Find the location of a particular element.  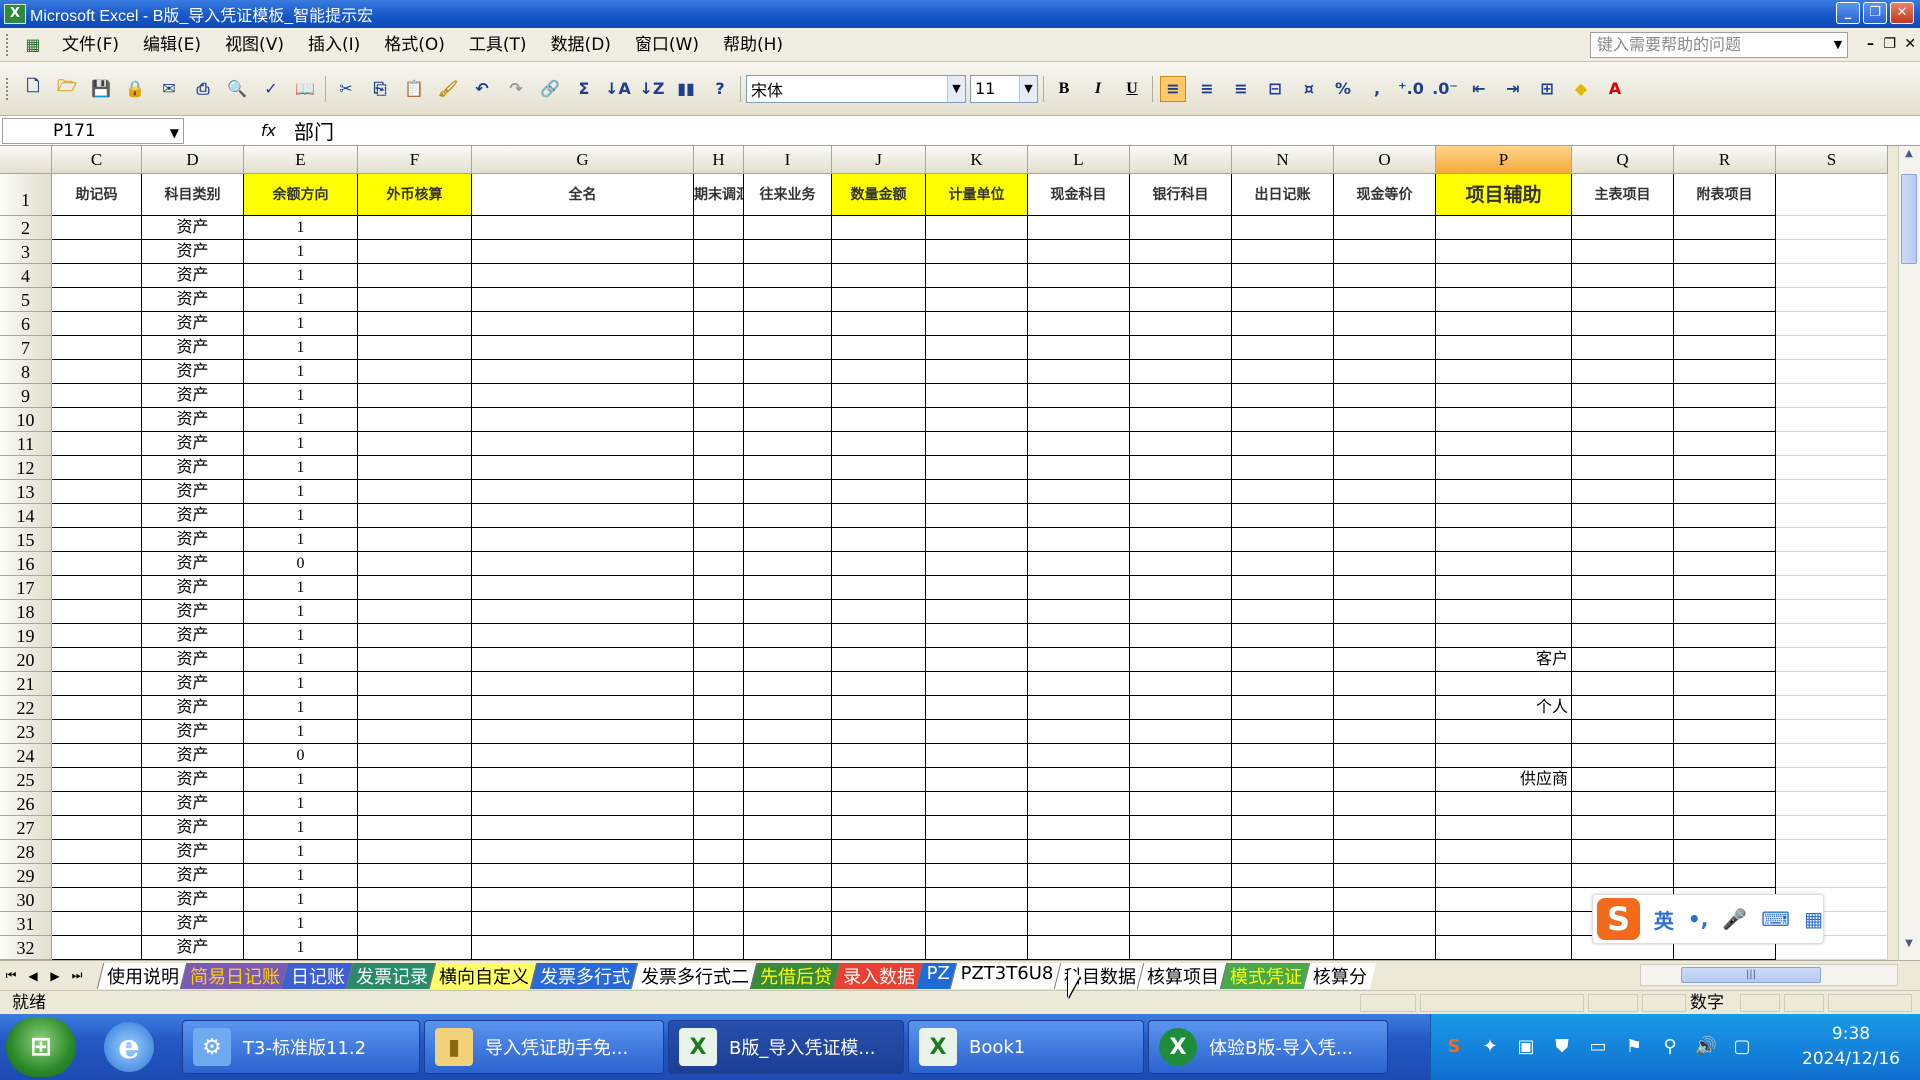

cell-m25 is located at coordinates (1181, 780).